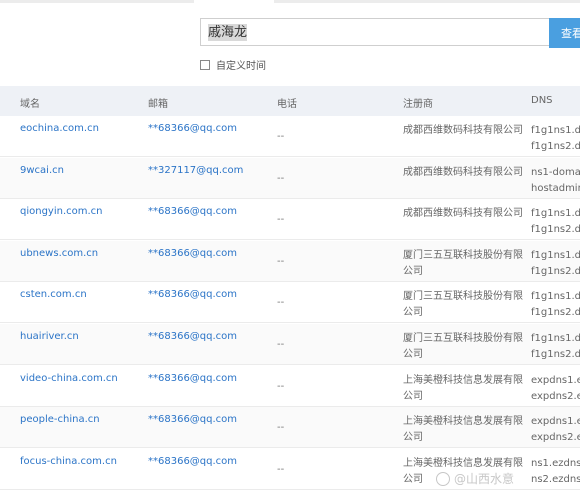 This screenshot has height=495, width=580. I want to click on column-header-registrar: 注册商, so click(418, 104).